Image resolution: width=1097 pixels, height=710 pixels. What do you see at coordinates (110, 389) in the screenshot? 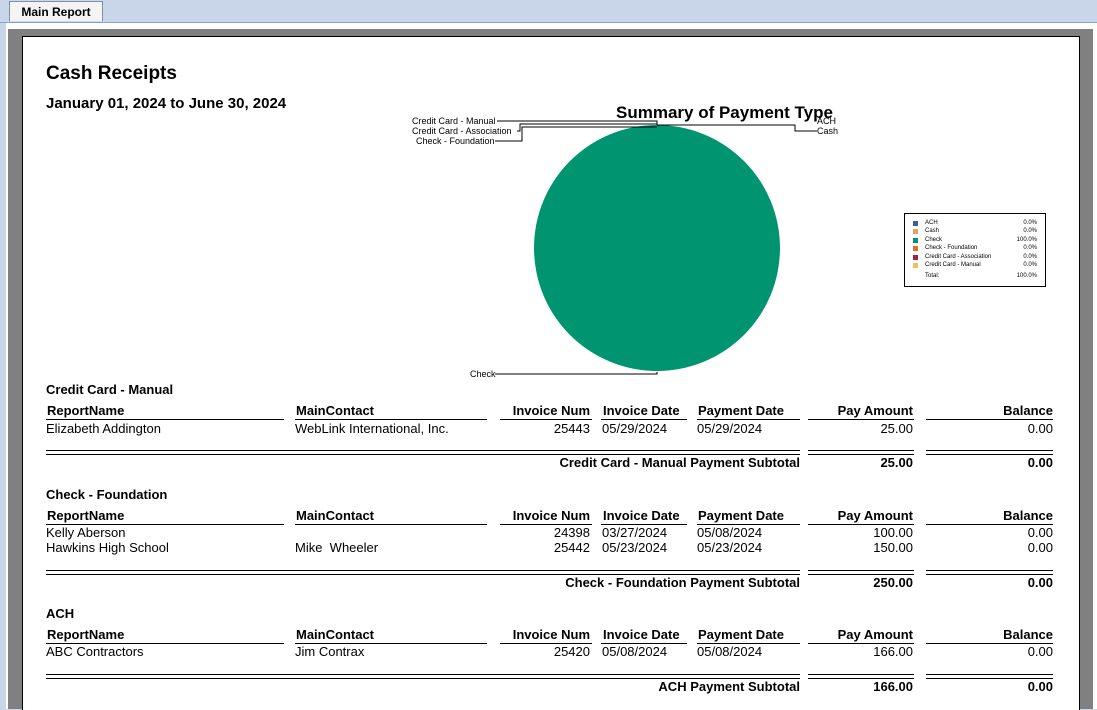
I see `section-title: Credit Card - Manual` at bounding box center [110, 389].